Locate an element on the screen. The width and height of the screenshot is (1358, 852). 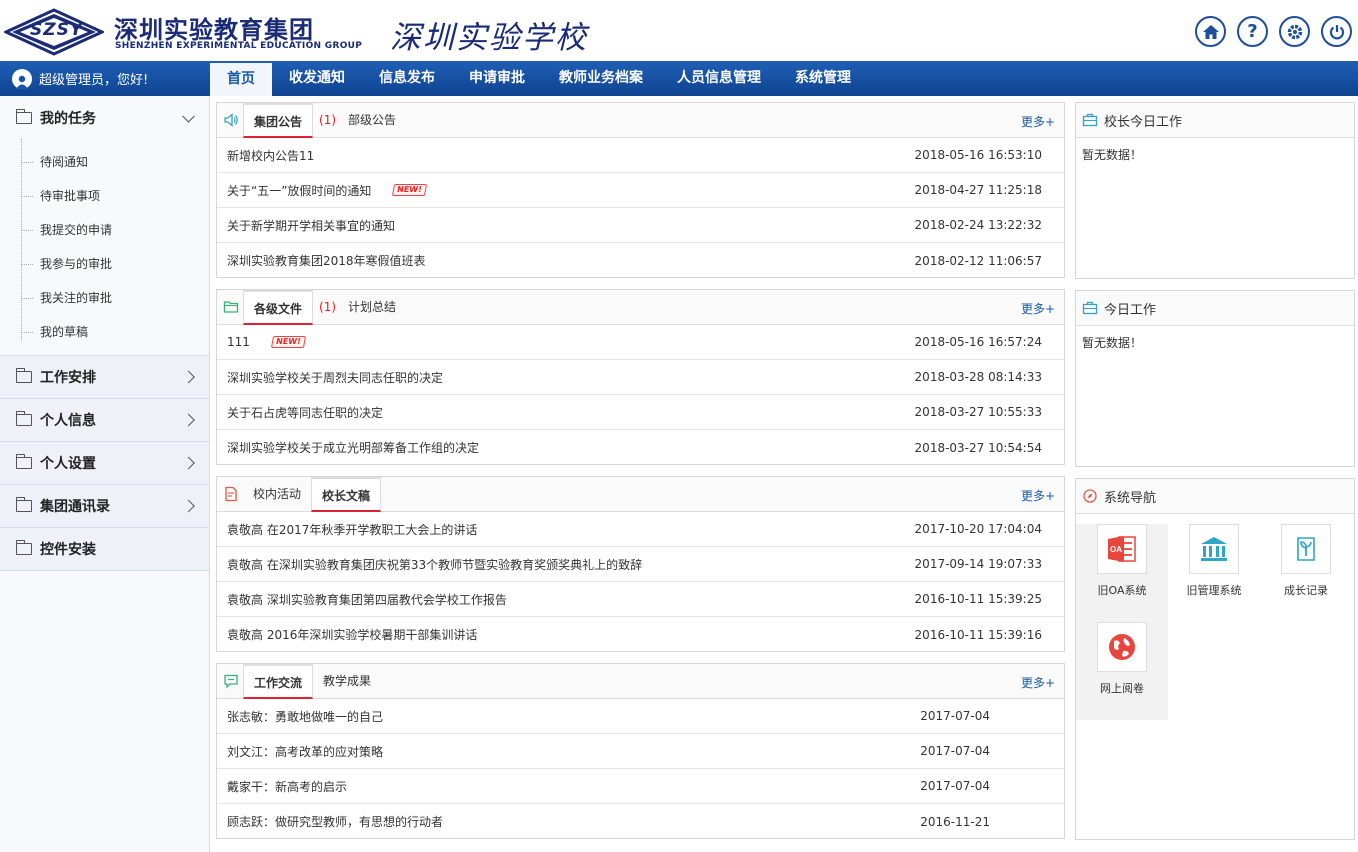
item-date: 2018-05-16 16:53:10 is located at coordinates (978, 155).